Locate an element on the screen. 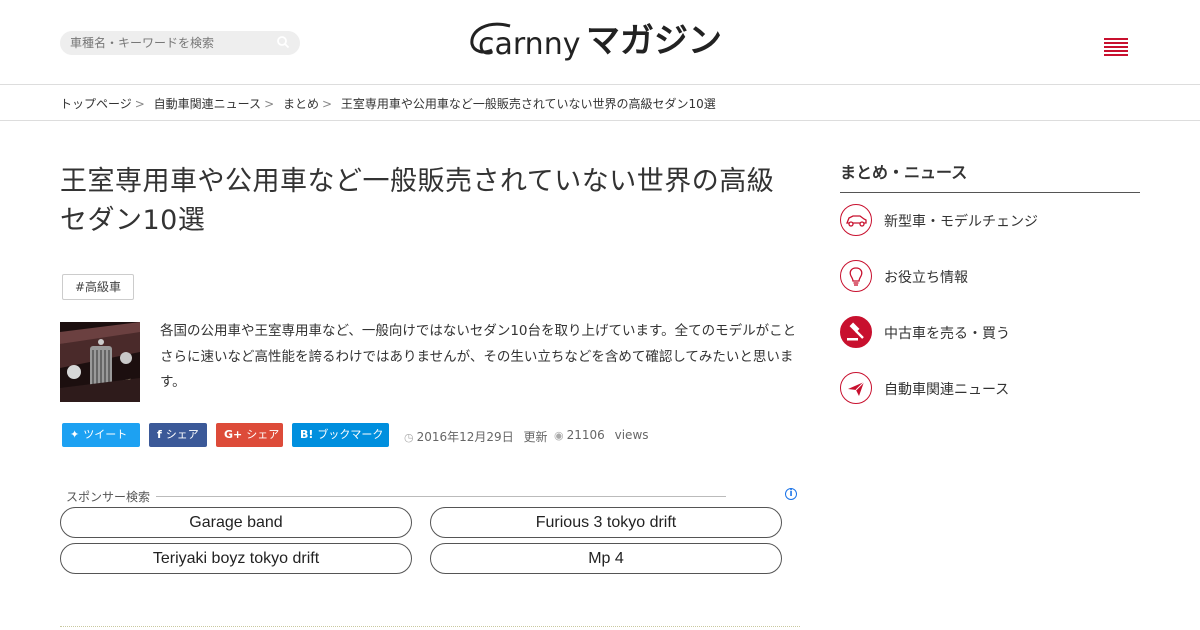 The width and height of the screenshot is (1200, 630). breadcrumb-current: 王室専用車や公用車など一般販売されていない世界の高級セダン10選 is located at coordinates (528, 104).